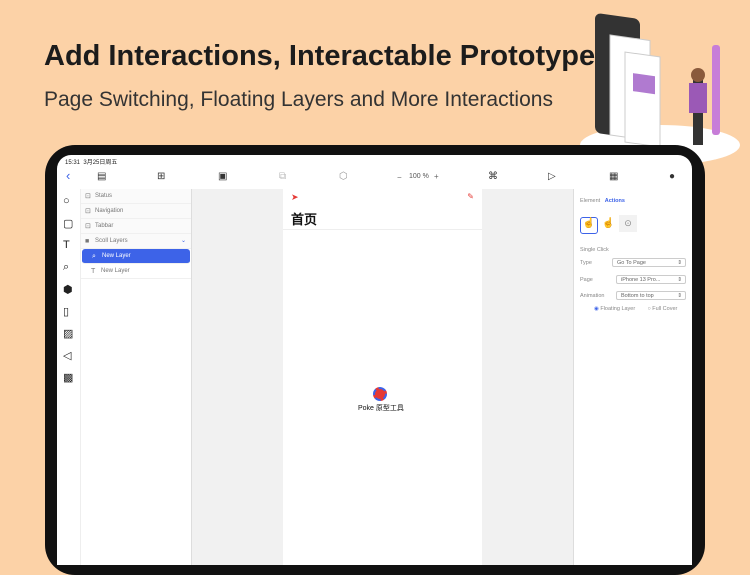 The width and height of the screenshot is (750, 575). I want to click on layer-label: Navigation, so click(109, 211).